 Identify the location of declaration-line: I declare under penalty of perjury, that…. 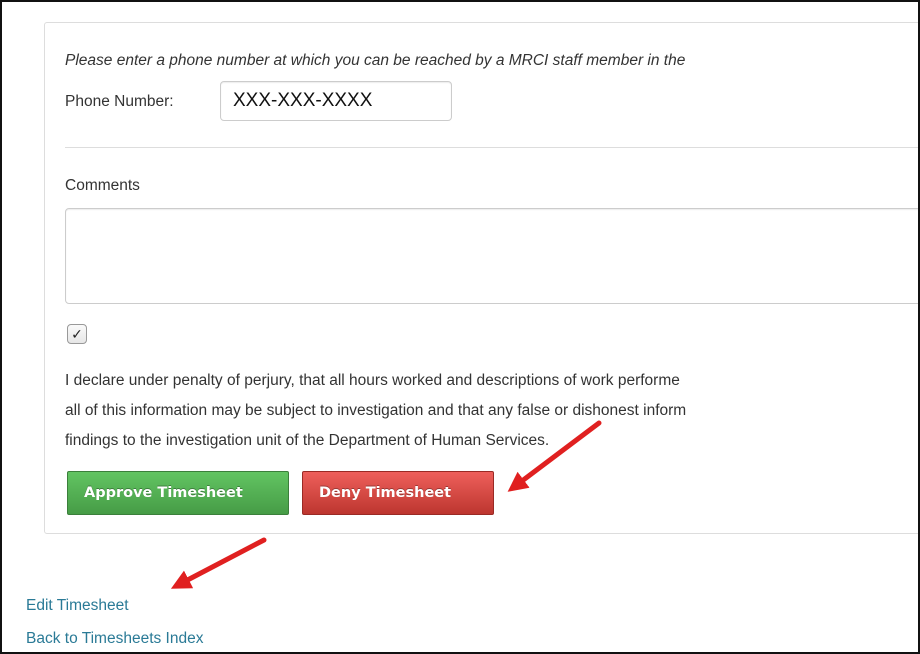
(372, 380).